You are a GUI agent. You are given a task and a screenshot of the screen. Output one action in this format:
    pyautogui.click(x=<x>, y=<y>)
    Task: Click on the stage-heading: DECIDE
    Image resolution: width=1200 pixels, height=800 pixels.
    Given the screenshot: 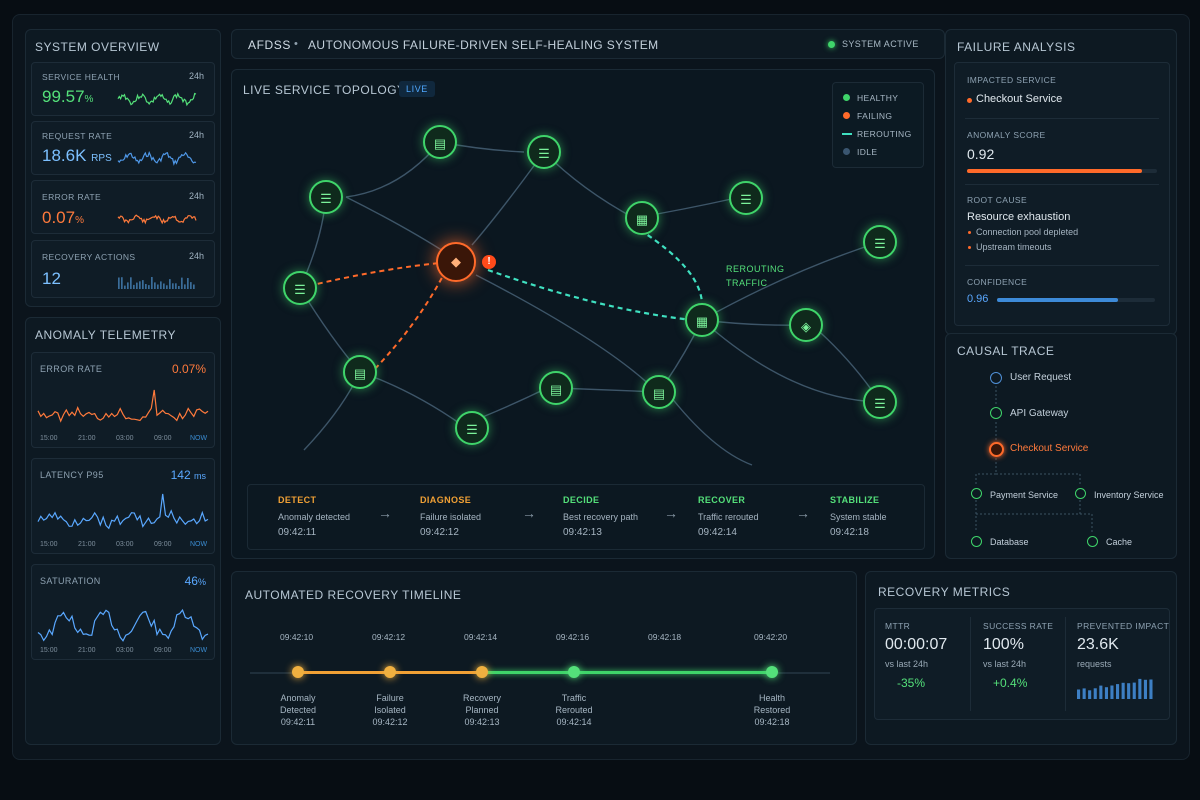 What is the action you would take?
    pyautogui.click(x=581, y=500)
    